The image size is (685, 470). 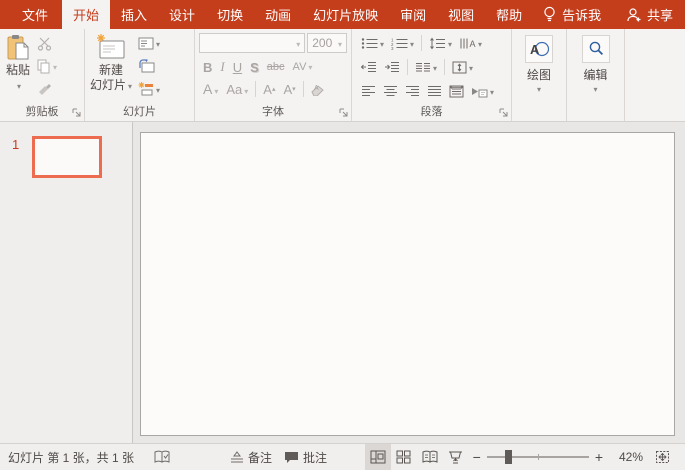 I want to click on new-slide-dropdown-arrow-icon, so click(x=129, y=85).